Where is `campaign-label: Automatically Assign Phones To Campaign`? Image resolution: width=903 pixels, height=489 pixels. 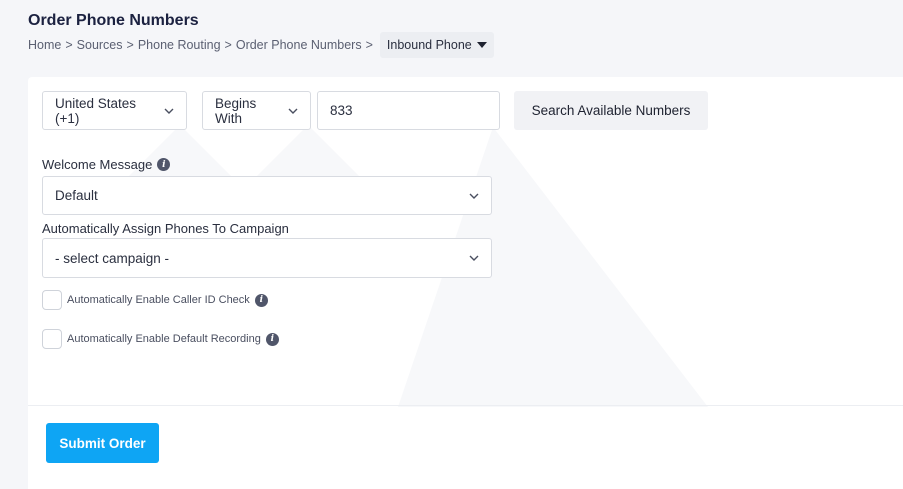 campaign-label: Automatically Assign Phones To Campaign is located at coordinates (165, 228).